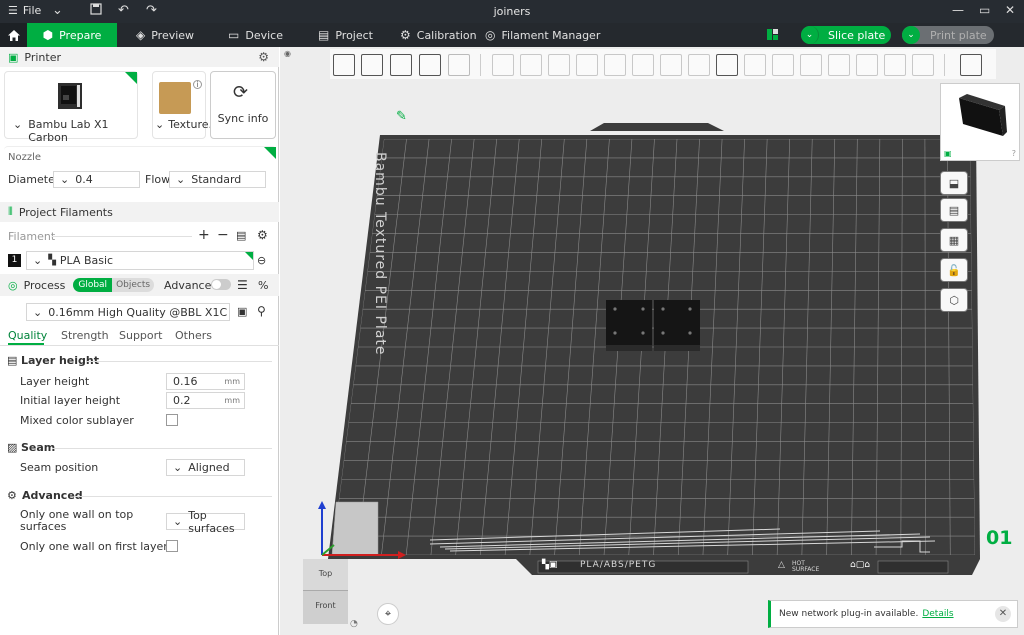 The height and width of the screenshot is (635, 1024). I want to click on info-icon: i, so click(197, 84).